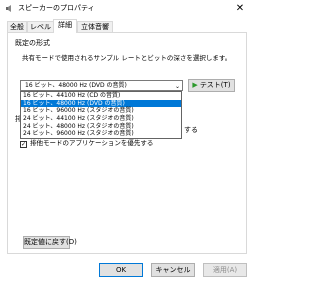  What do you see at coordinates (121, 270) in the screenshot?
I see `ok-button: OK` at bounding box center [121, 270].